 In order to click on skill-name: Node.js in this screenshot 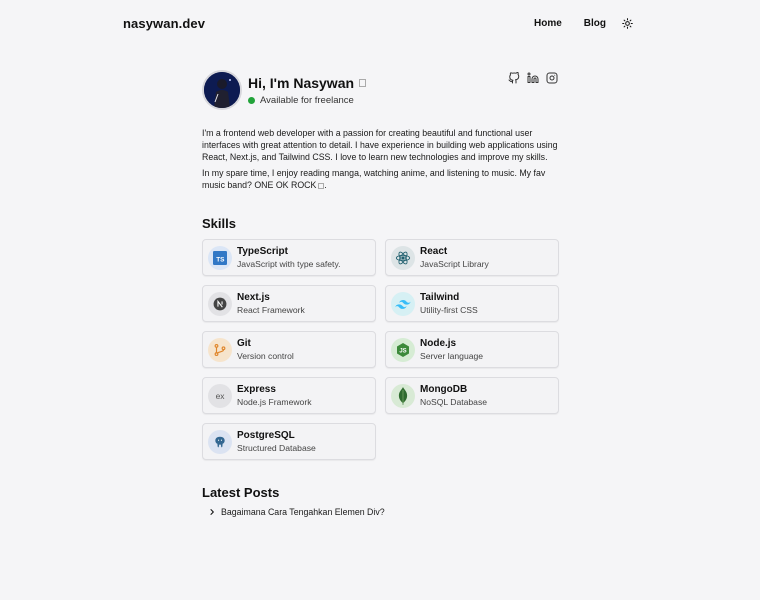, I will do `click(438, 343)`.